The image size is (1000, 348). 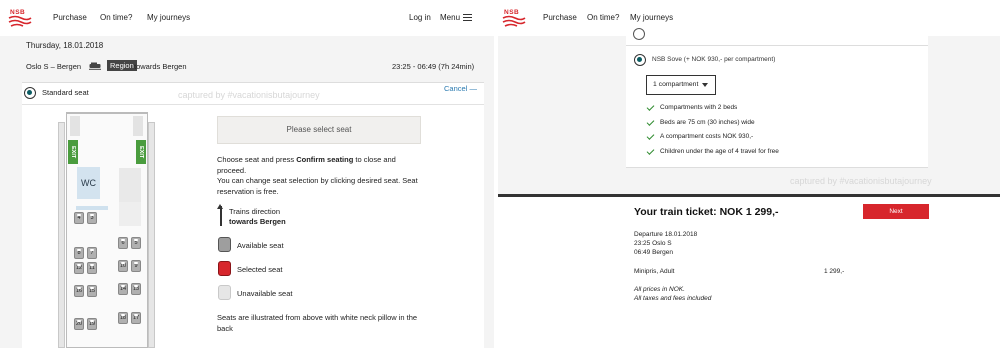 I want to click on taxes-note: All taxes and fees included, so click(x=673, y=298).